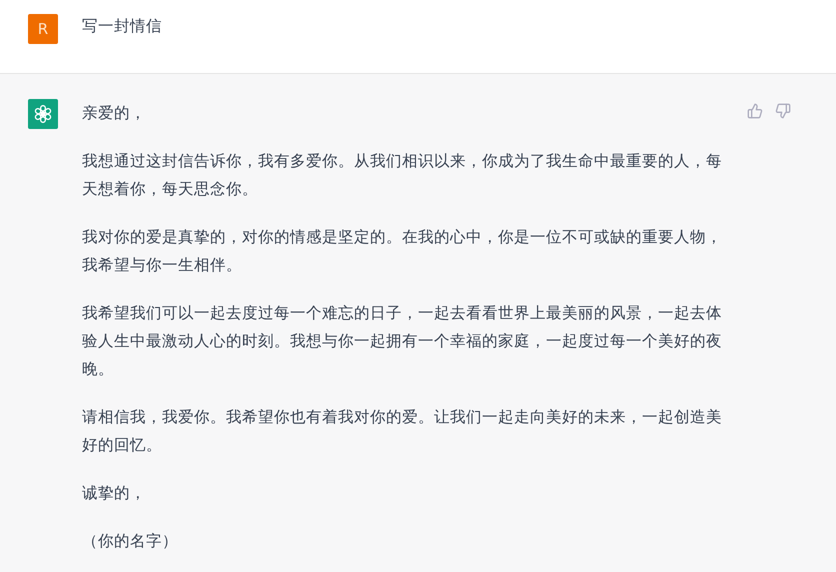  Describe the element at coordinates (783, 111) in the screenshot. I see `thumbs-down-icon` at that location.